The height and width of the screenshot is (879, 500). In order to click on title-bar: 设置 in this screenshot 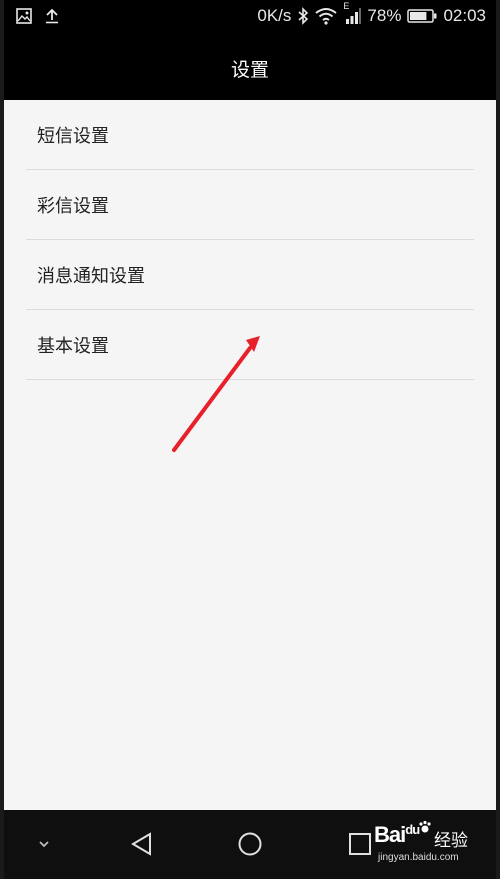, I will do `click(250, 68)`.